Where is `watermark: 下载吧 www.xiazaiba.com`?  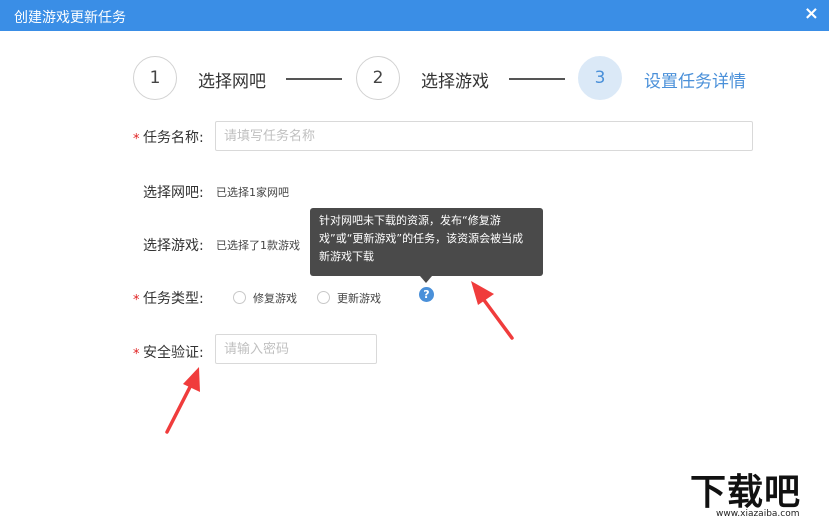
watermark: 下载吧 www.xiazaiba.com is located at coordinates (758, 491).